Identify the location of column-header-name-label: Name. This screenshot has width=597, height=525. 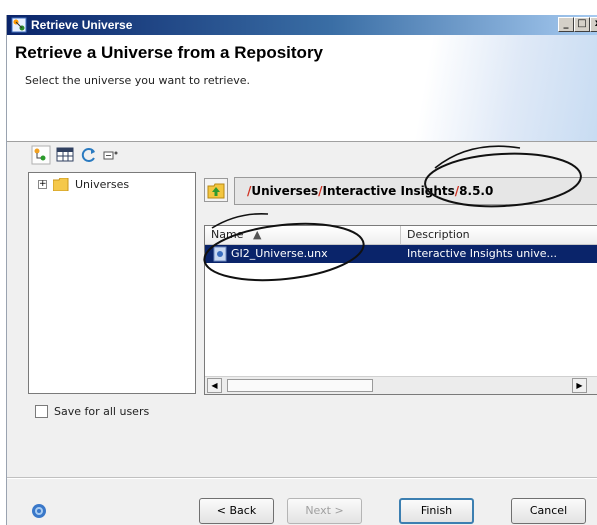
(227, 234).